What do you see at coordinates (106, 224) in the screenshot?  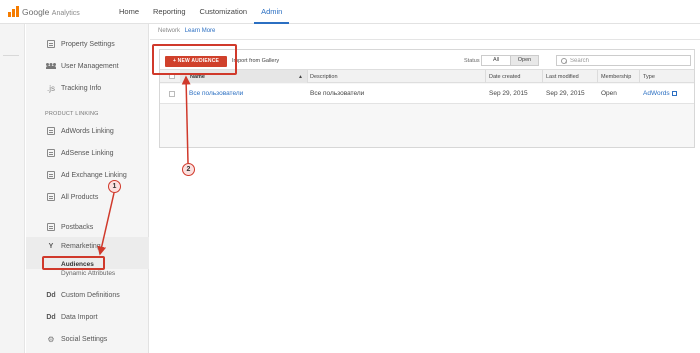 I see `arrow-to-audiences` at bounding box center [106, 224].